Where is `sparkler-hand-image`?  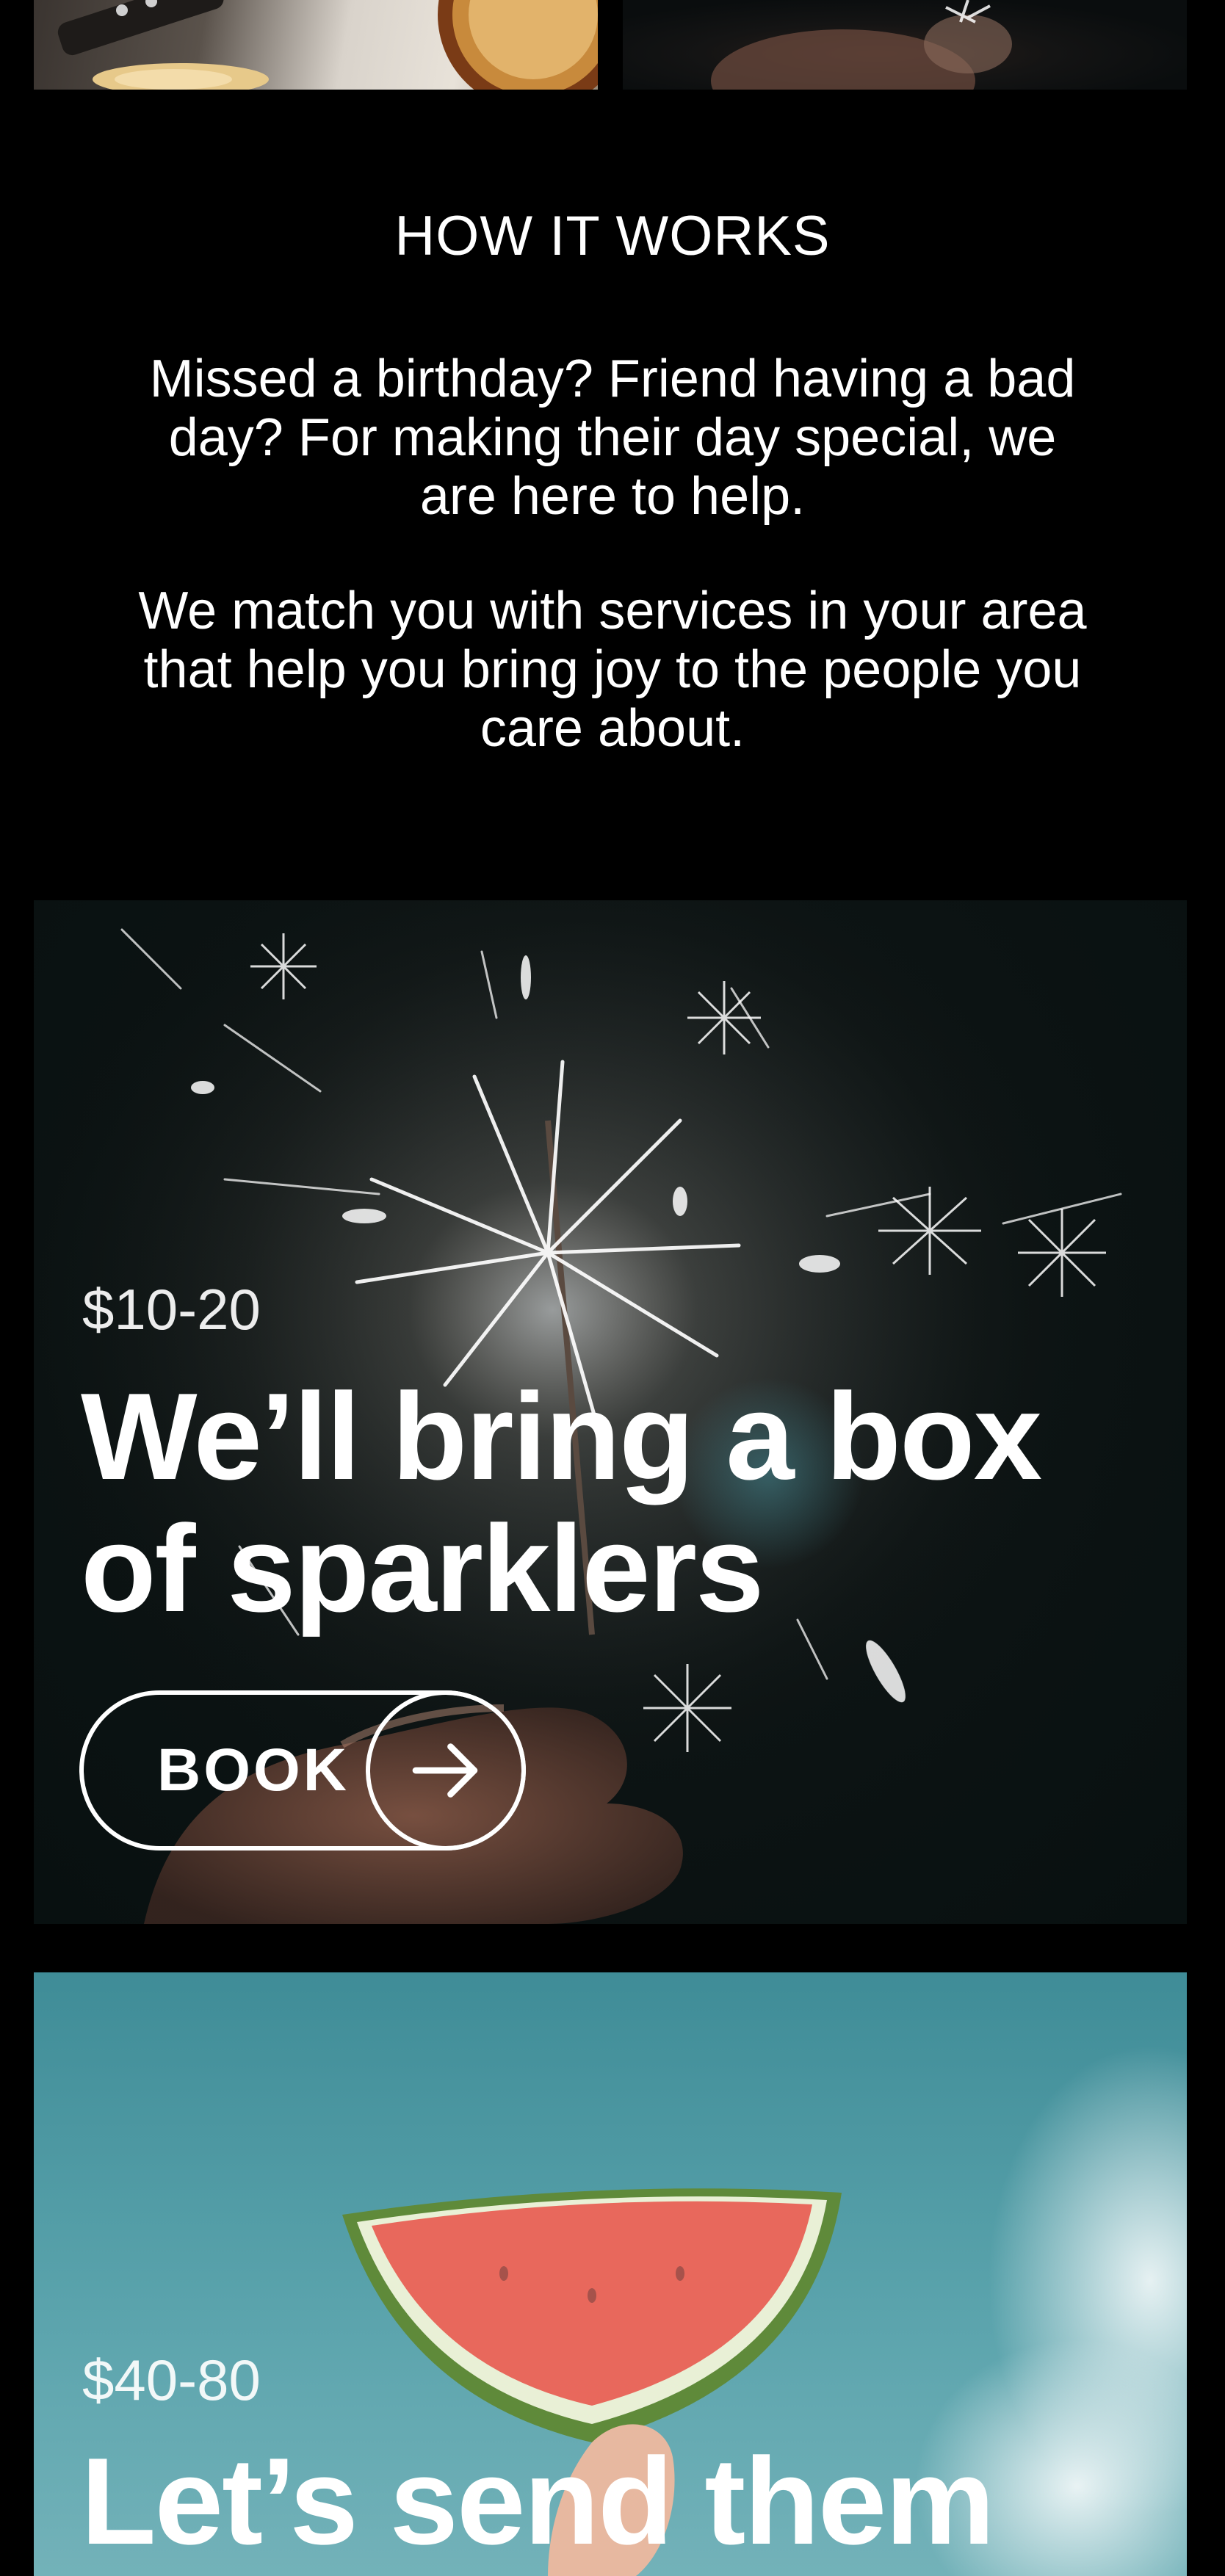
sparkler-hand-image is located at coordinates (861, 45).